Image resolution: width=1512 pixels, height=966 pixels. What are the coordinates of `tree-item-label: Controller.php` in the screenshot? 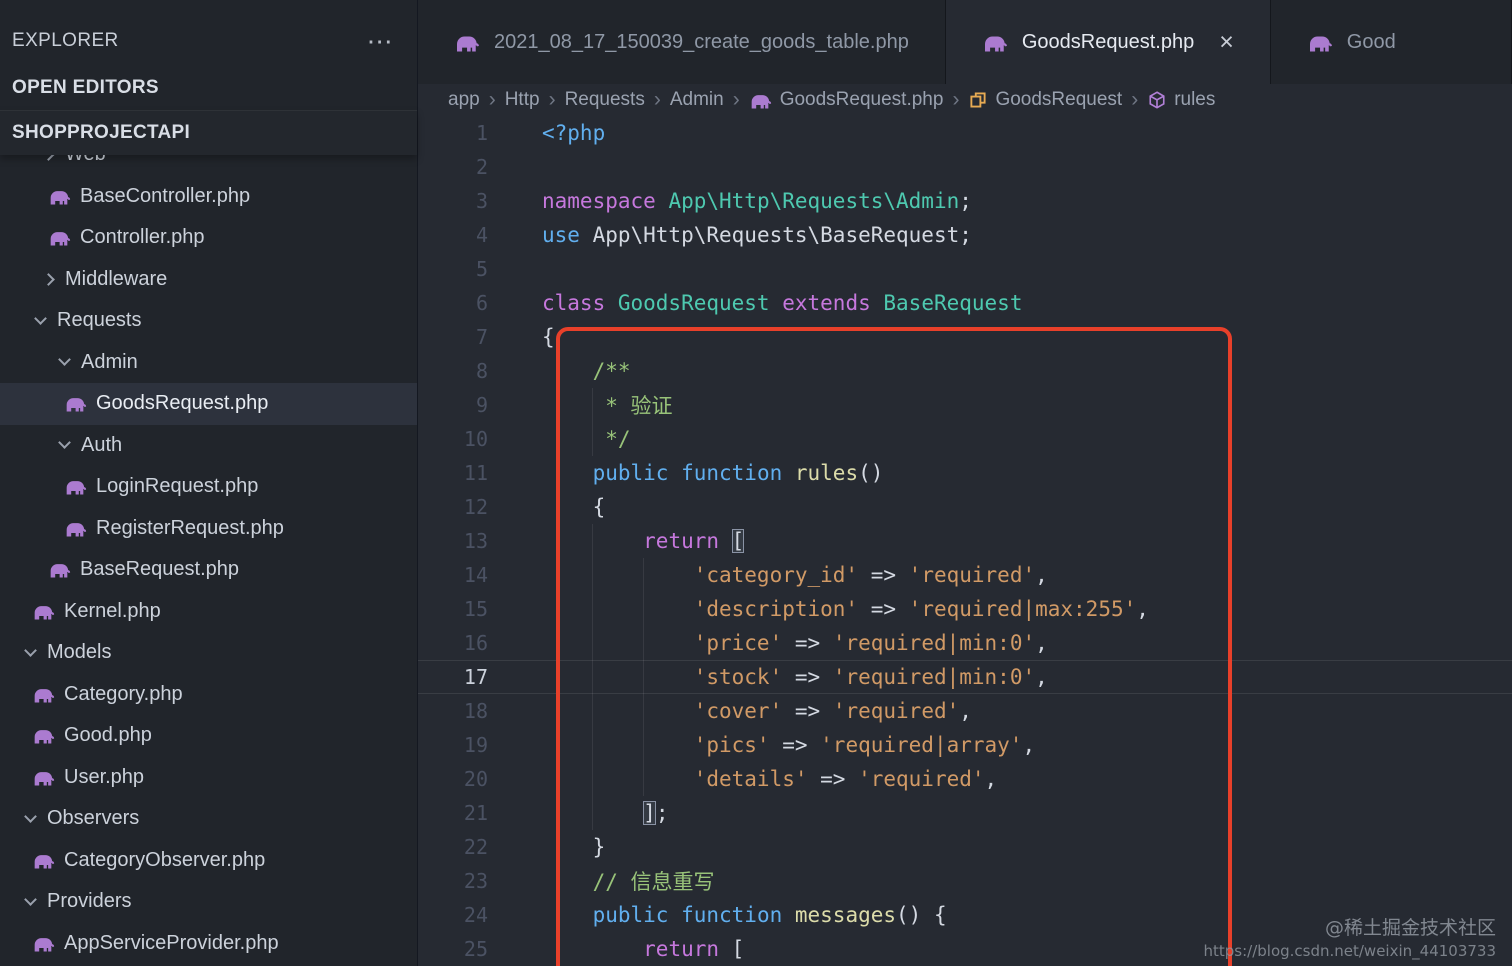 It's located at (142, 237).